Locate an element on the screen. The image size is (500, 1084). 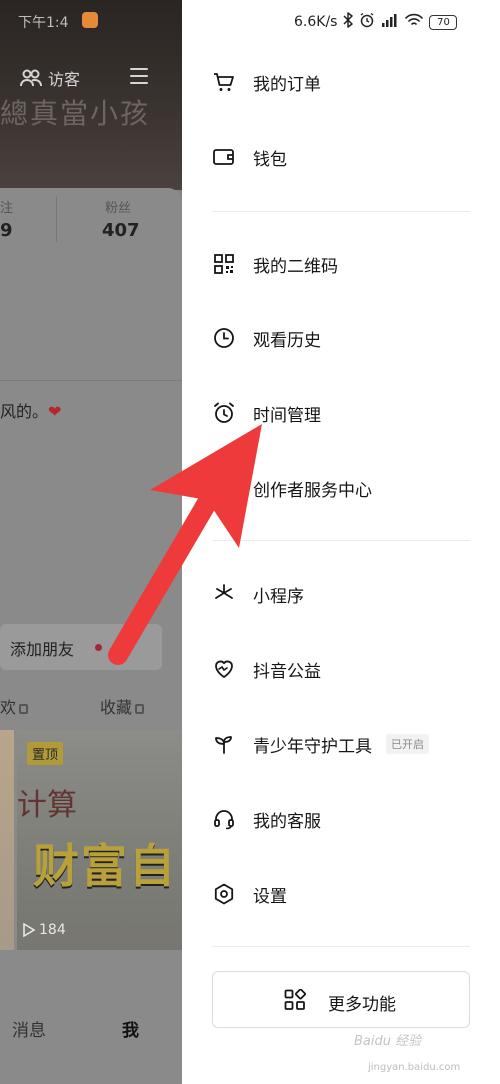
stats-divider is located at coordinates (56, 219).